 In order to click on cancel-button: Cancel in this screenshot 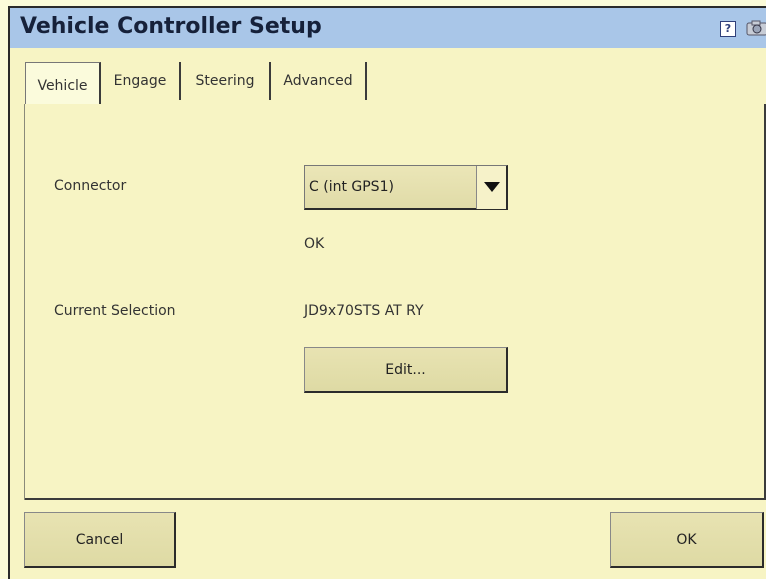, I will do `click(100, 540)`.